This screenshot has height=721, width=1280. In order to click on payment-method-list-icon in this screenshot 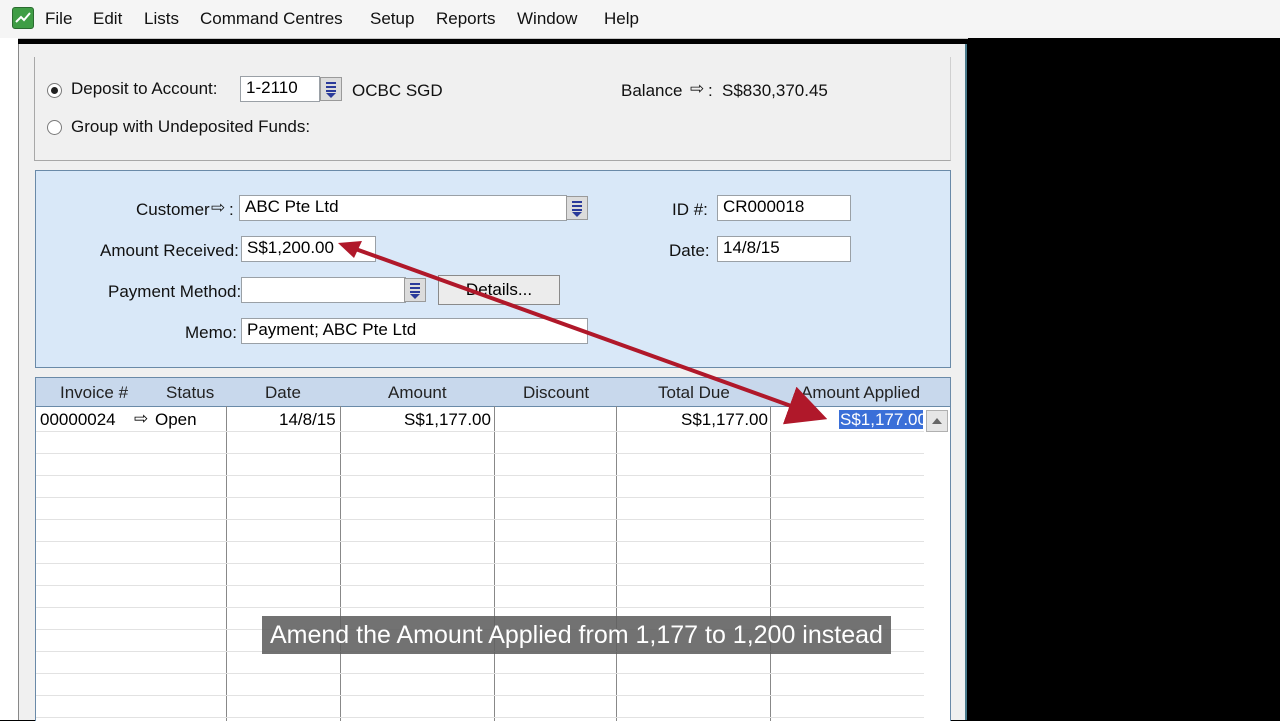, I will do `click(415, 290)`.